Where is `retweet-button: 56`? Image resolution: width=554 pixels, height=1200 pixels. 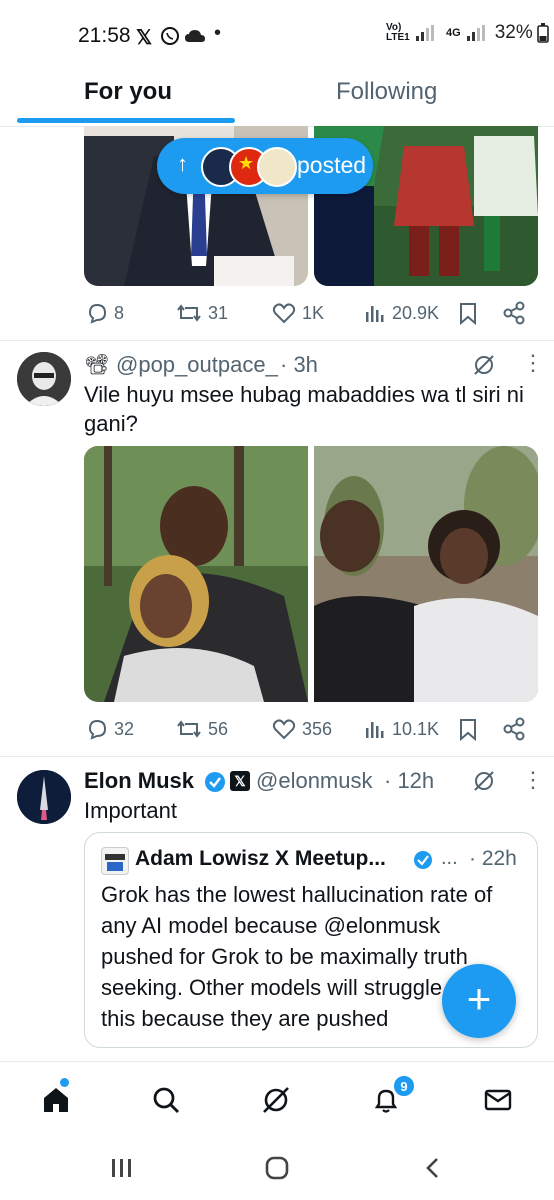 retweet-button: 56 is located at coordinates (202, 729).